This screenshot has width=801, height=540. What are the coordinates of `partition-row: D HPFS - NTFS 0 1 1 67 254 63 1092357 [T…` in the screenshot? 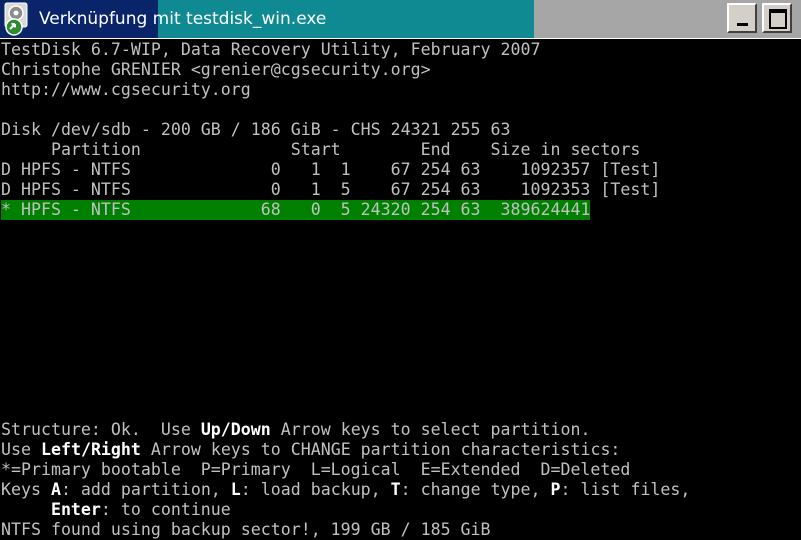 It's located at (330, 170).